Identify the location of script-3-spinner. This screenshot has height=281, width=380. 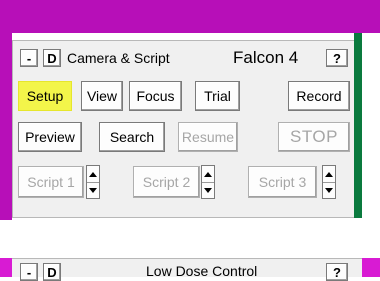
(329, 182).